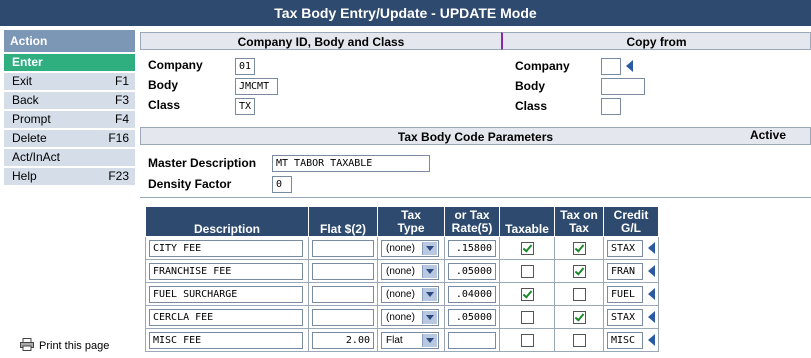  What do you see at coordinates (69, 62) in the screenshot?
I see `enter-action: Enter` at bounding box center [69, 62].